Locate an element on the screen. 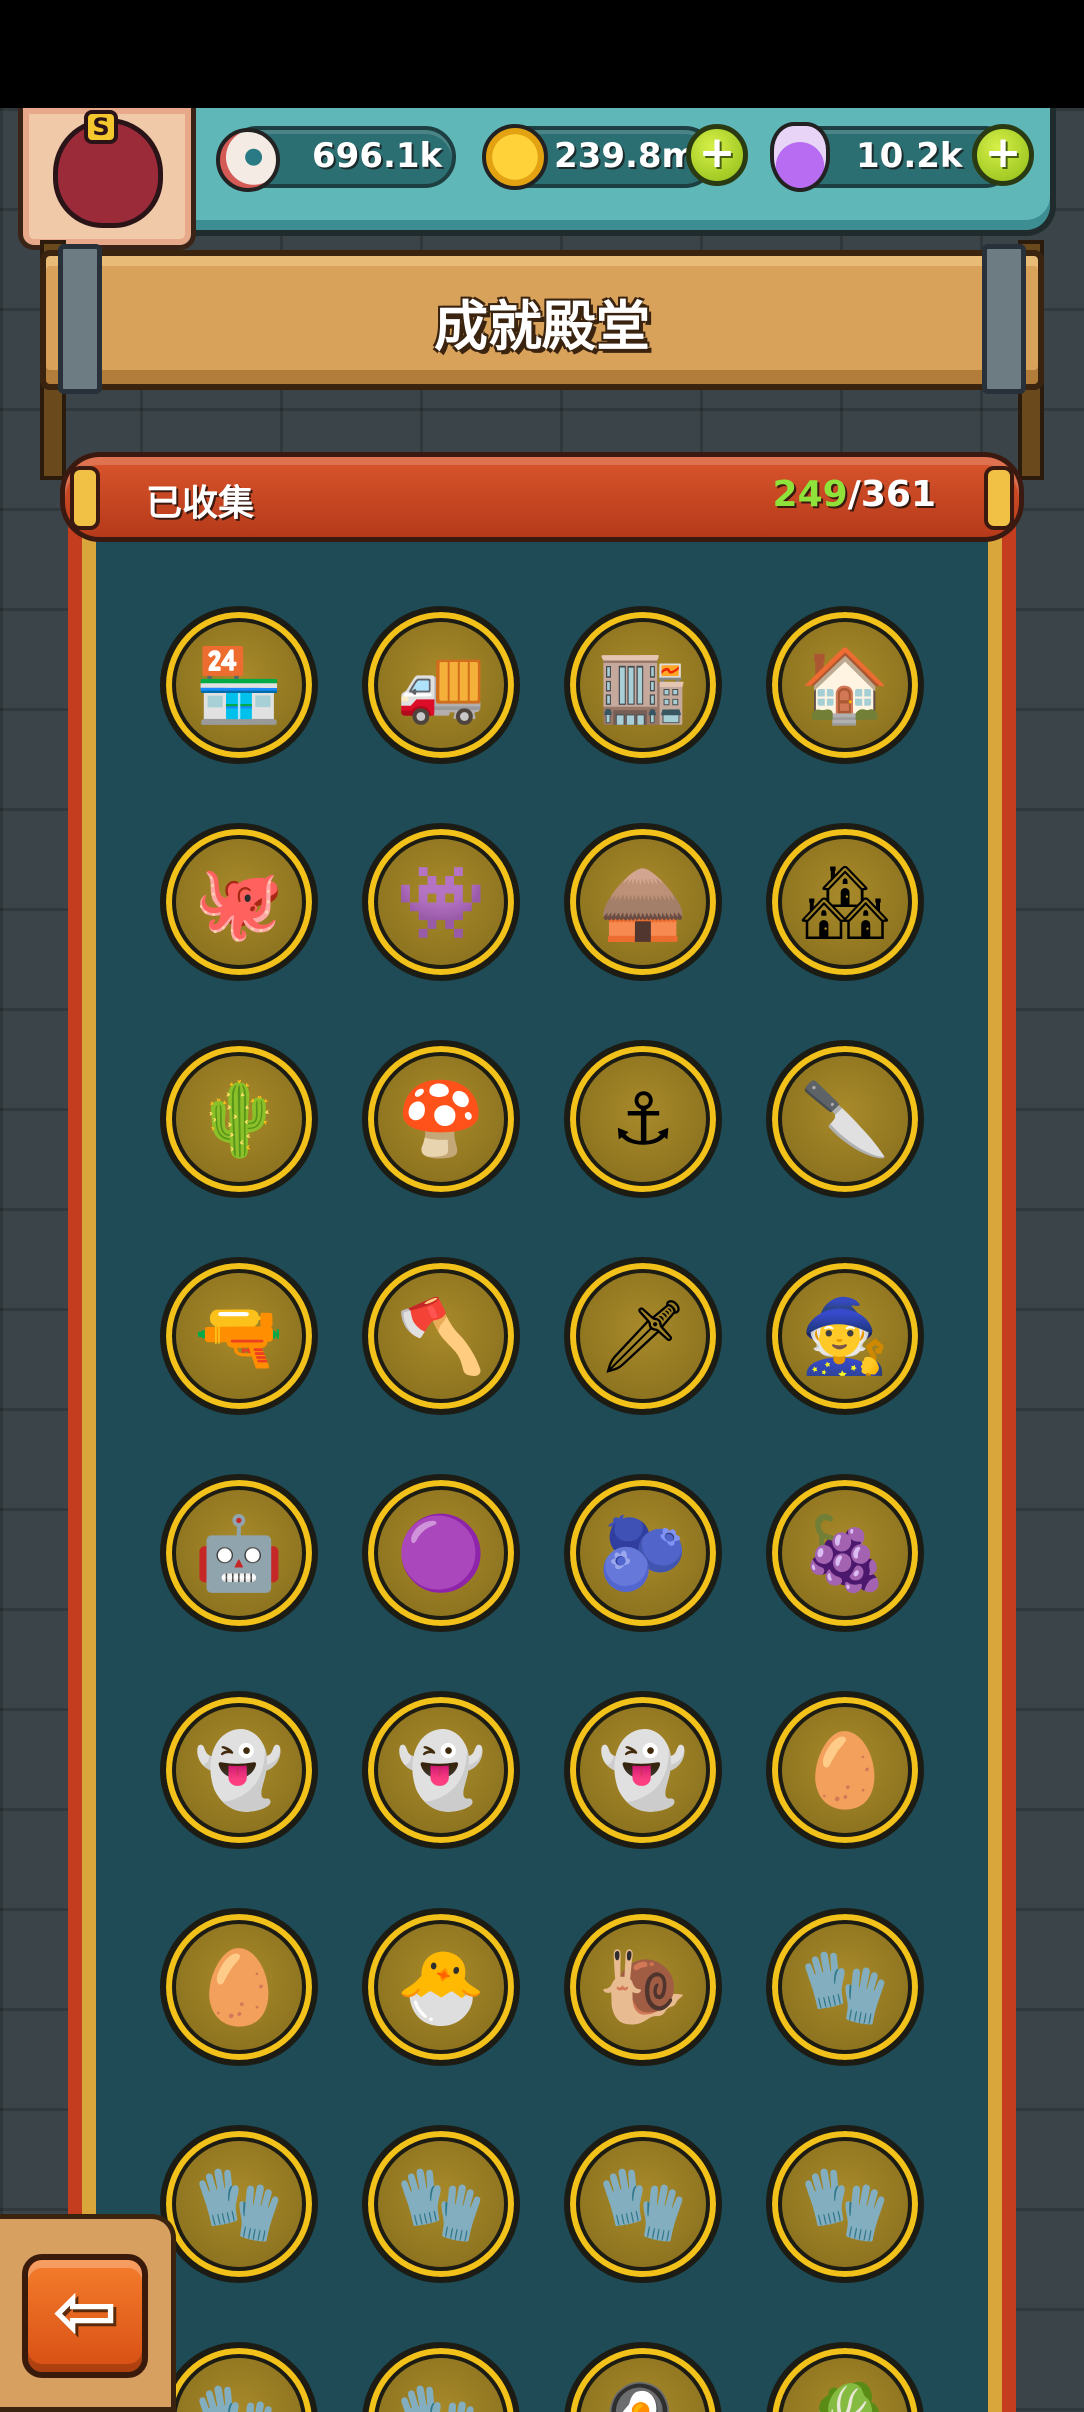 Image resolution: width=1084 pixels, height=2412 pixels. achievement-medal-tentacle-icon: 🐙 is located at coordinates (239, 902).